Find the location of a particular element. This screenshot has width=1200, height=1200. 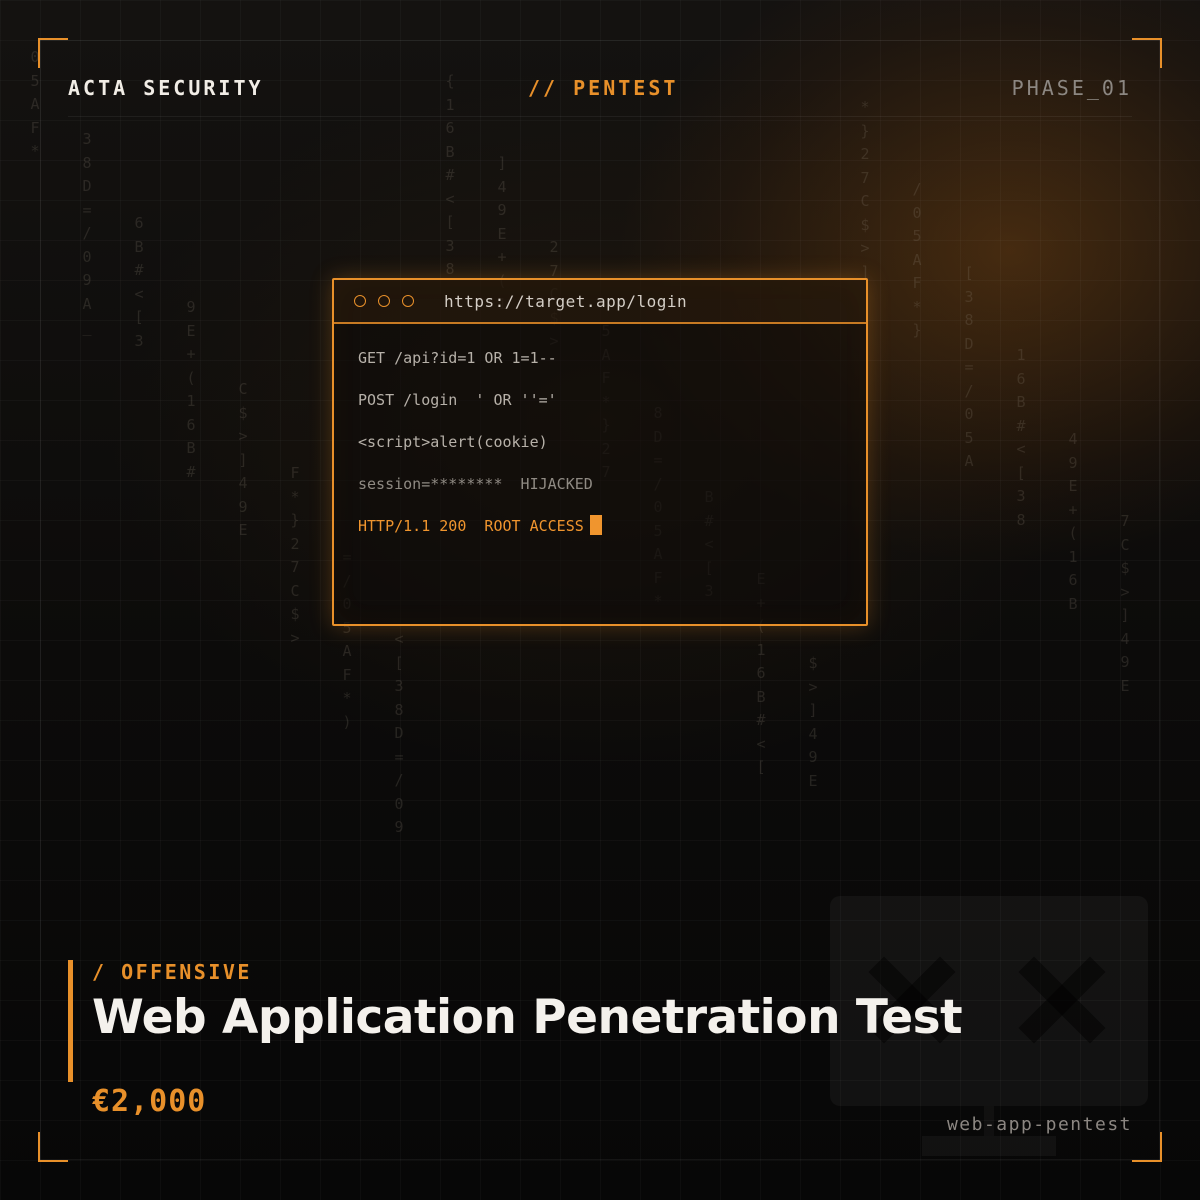

terminal-line-highlight: HTTP/1.1 200 ROOT ACCESS is located at coordinates (612, 535).